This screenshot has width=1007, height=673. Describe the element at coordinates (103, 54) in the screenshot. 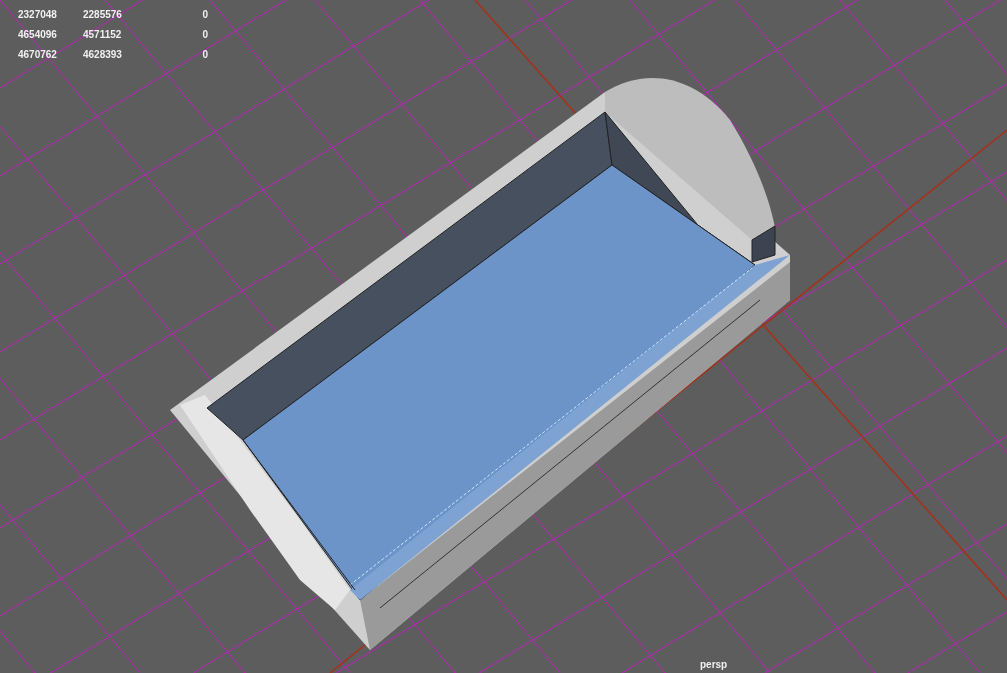

I see `poly-count-text: 4628393` at that location.